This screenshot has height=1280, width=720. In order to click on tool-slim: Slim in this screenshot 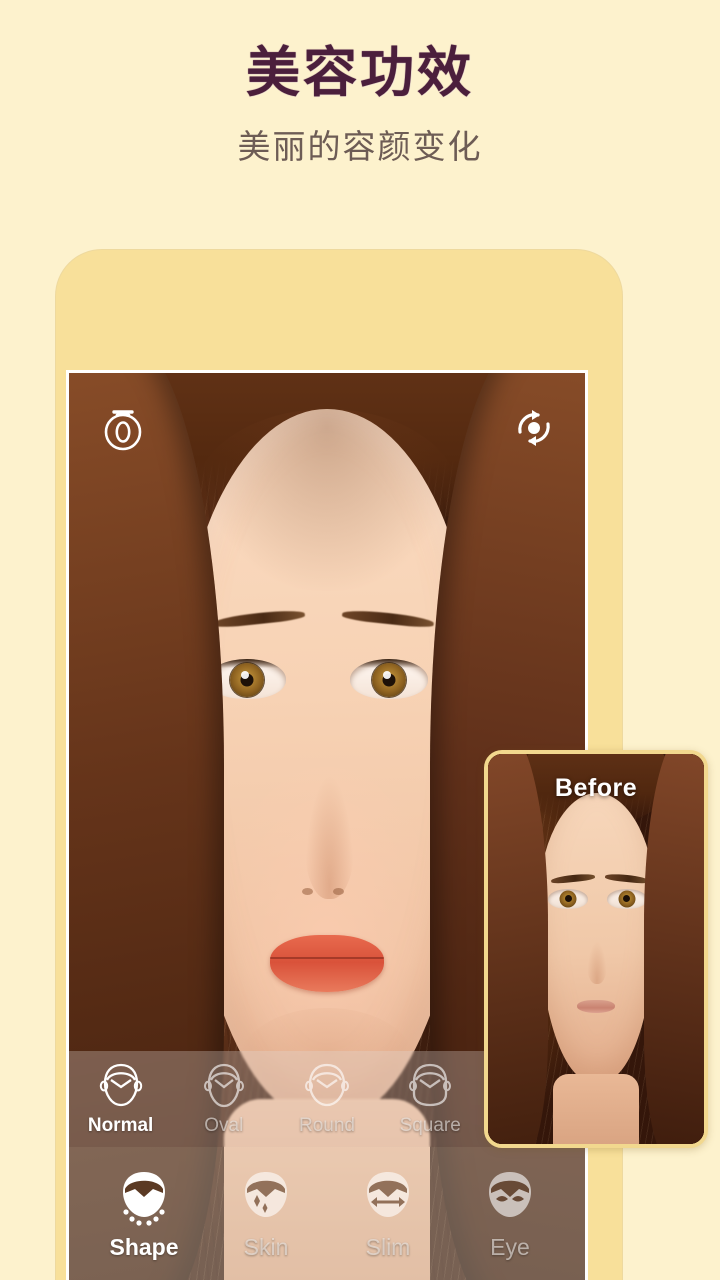, I will do `click(388, 1214)`.